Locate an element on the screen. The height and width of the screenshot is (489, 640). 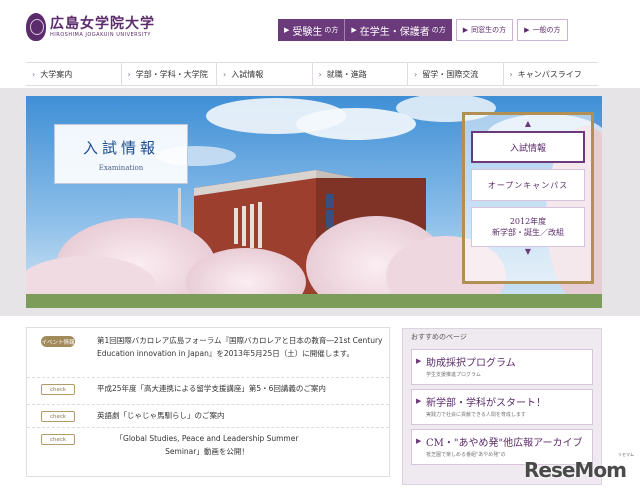
audience-alumni-button: ▶ 同窓生の方 is located at coordinates (484, 30).